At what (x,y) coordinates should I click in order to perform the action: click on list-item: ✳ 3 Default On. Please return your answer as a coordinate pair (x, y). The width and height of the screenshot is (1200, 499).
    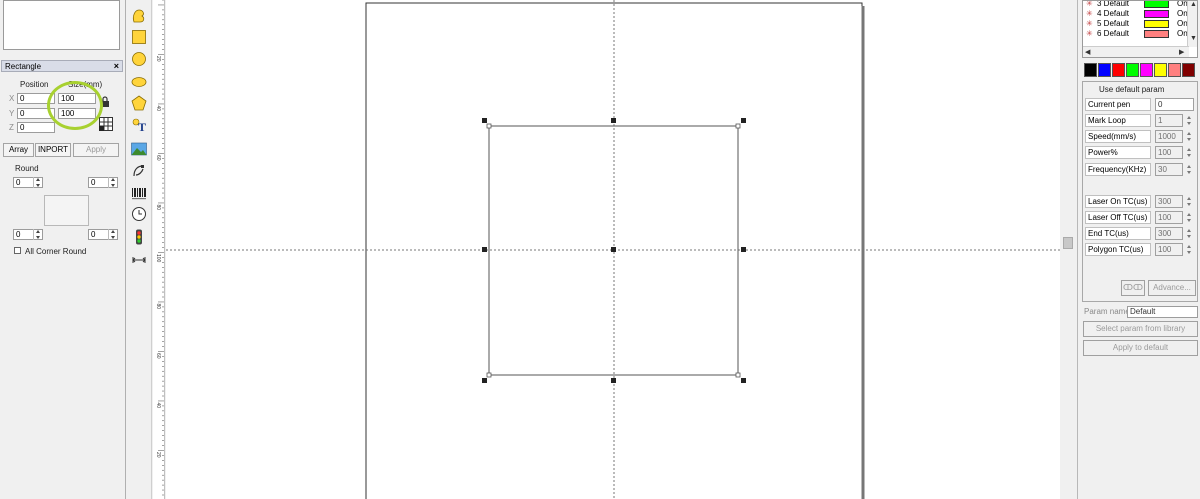
    Looking at the image, I should click on (1140, 5).